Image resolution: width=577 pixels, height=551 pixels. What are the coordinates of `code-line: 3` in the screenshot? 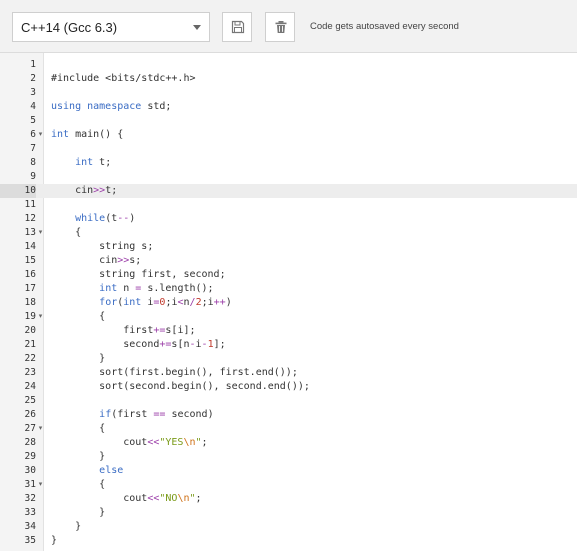 It's located at (288, 93).